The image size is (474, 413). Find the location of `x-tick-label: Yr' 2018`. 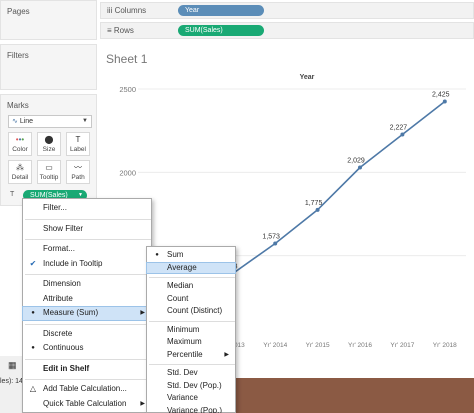

x-tick-label: Yr' 2018 is located at coordinates (445, 345).